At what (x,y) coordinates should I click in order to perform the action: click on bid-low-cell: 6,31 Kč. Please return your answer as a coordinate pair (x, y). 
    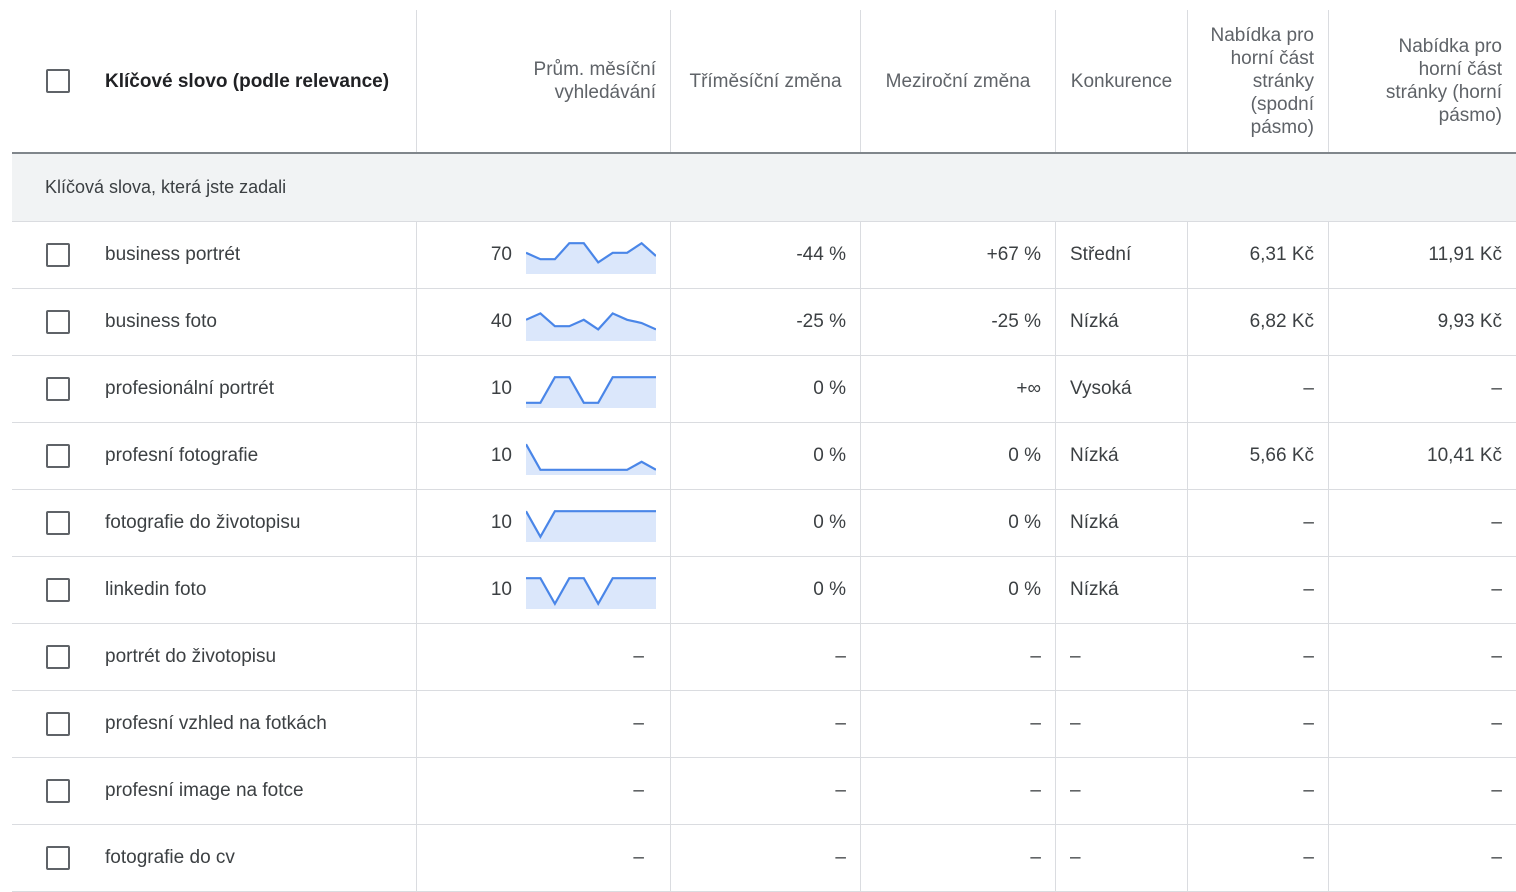
    Looking at the image, I should click on (1258, 255).